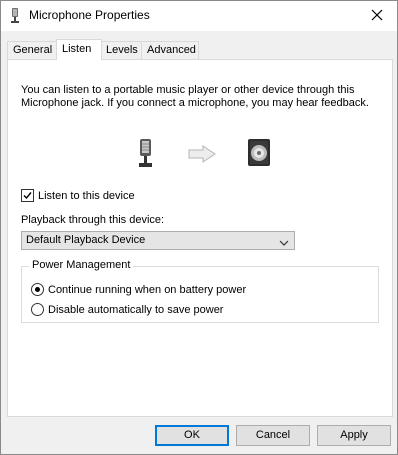  Describe the element at coordinates (136, 309) in the screenshot. I see `disable-automatically-label: Disable automatically to save power` at that location.